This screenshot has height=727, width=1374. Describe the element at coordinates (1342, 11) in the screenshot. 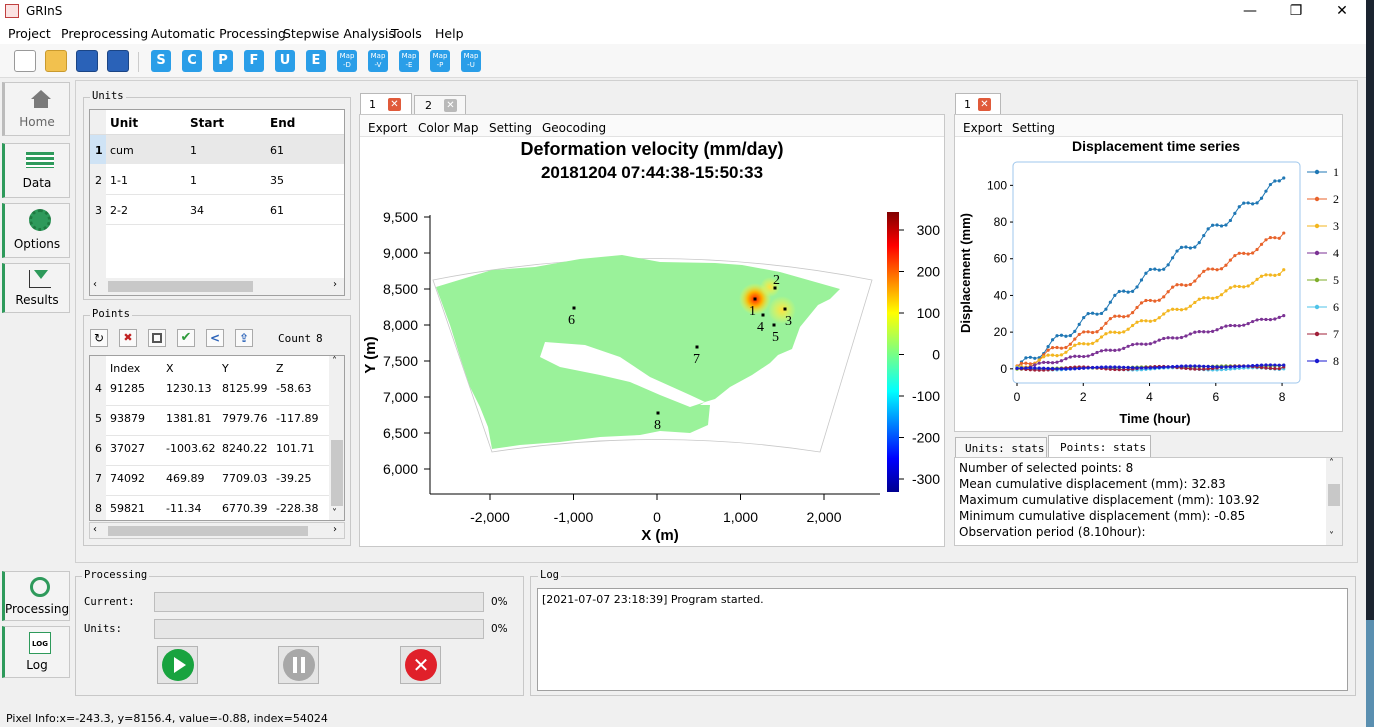

I see `close-window-button: ✕` at that location.